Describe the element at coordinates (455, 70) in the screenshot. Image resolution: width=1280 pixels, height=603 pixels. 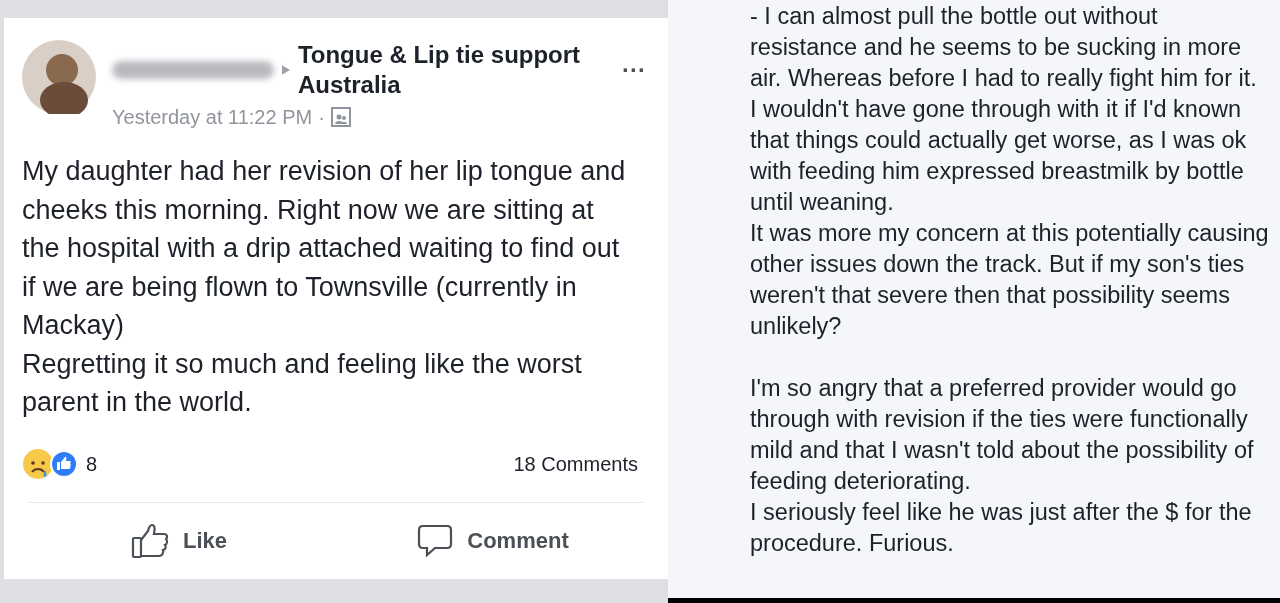
I see `group-name: Tongue & Lip tie support Australia` at that location.